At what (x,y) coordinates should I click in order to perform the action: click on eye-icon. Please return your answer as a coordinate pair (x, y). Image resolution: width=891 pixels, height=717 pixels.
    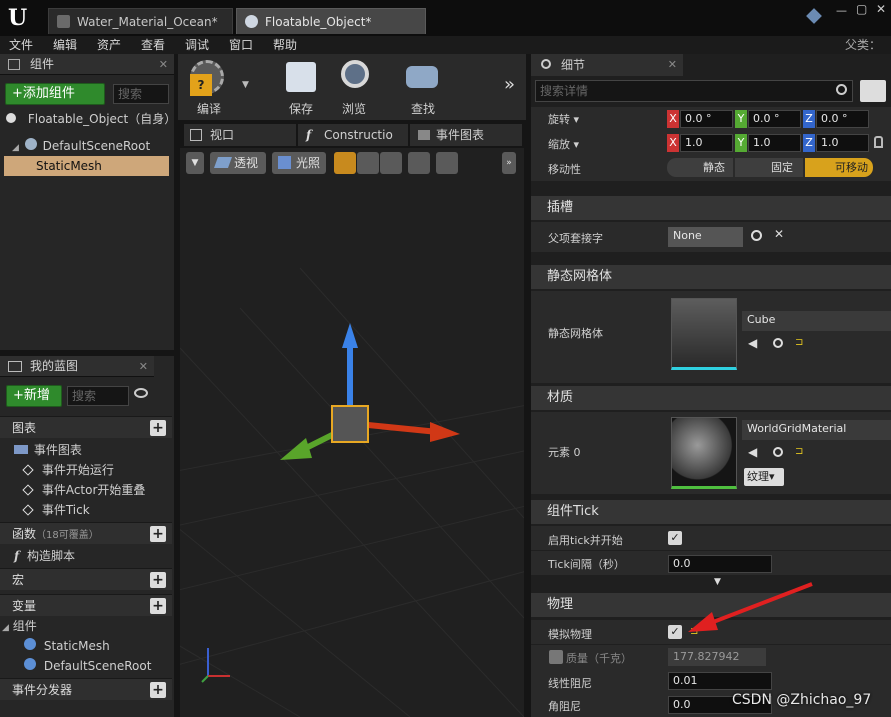
    Looking at the image, I should click on (141, 393).